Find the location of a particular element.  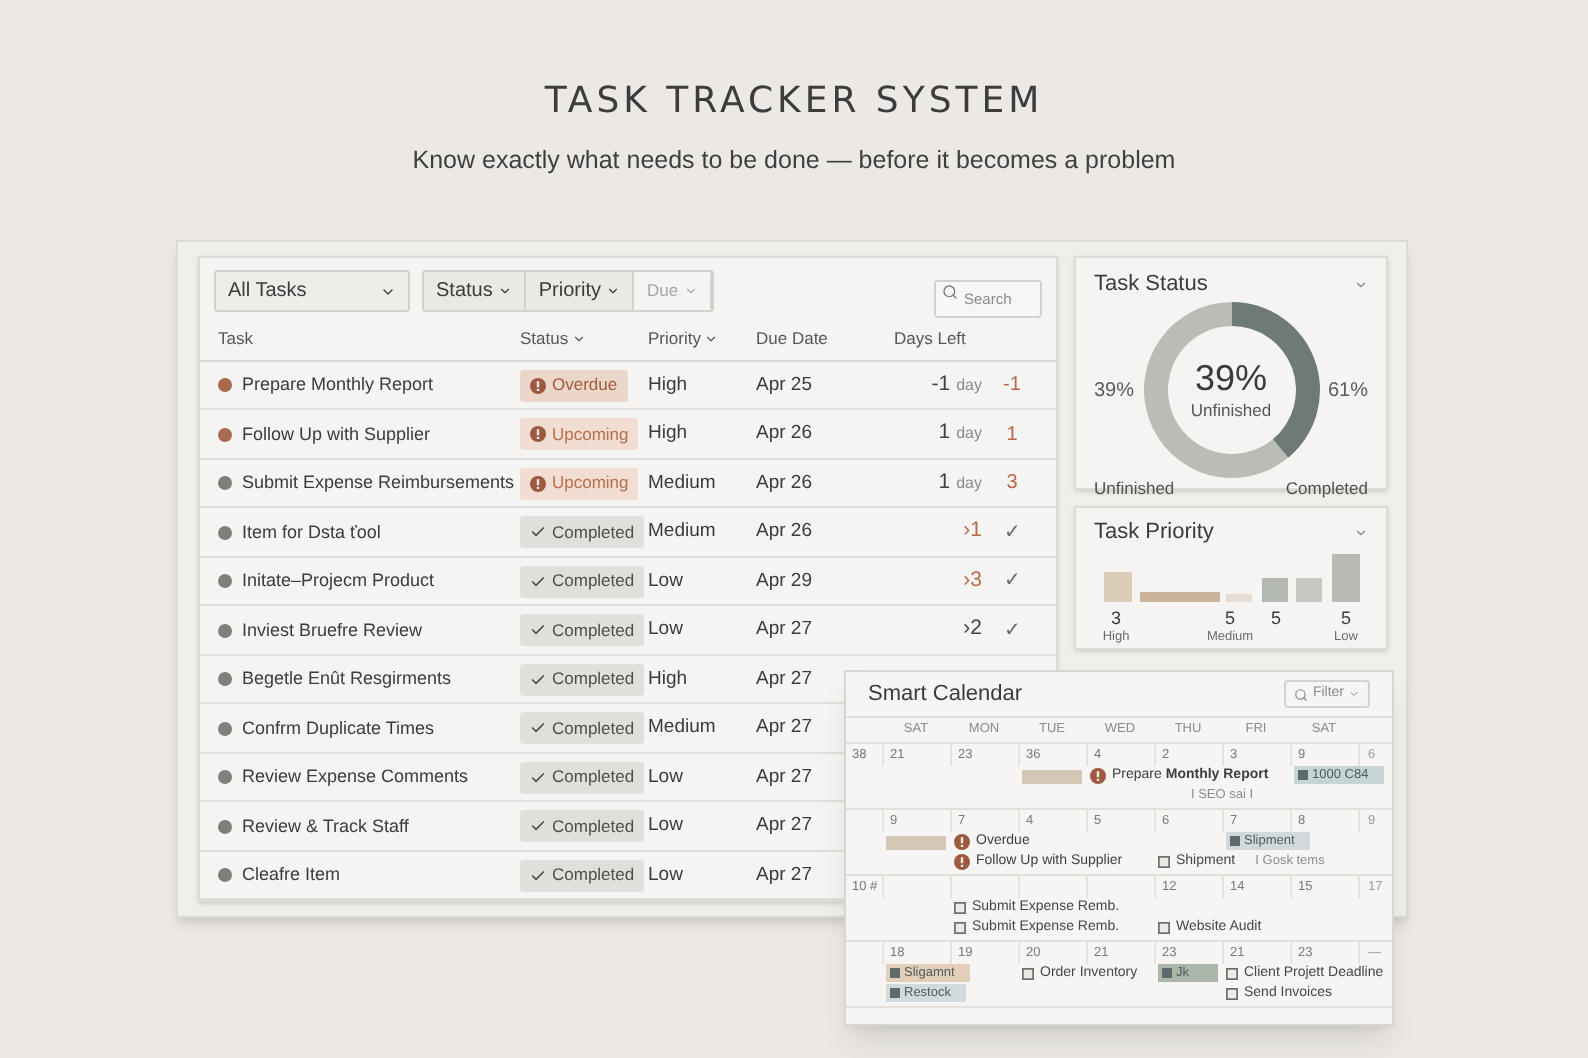

days-left: -1 is located at coordinates (941, 384).